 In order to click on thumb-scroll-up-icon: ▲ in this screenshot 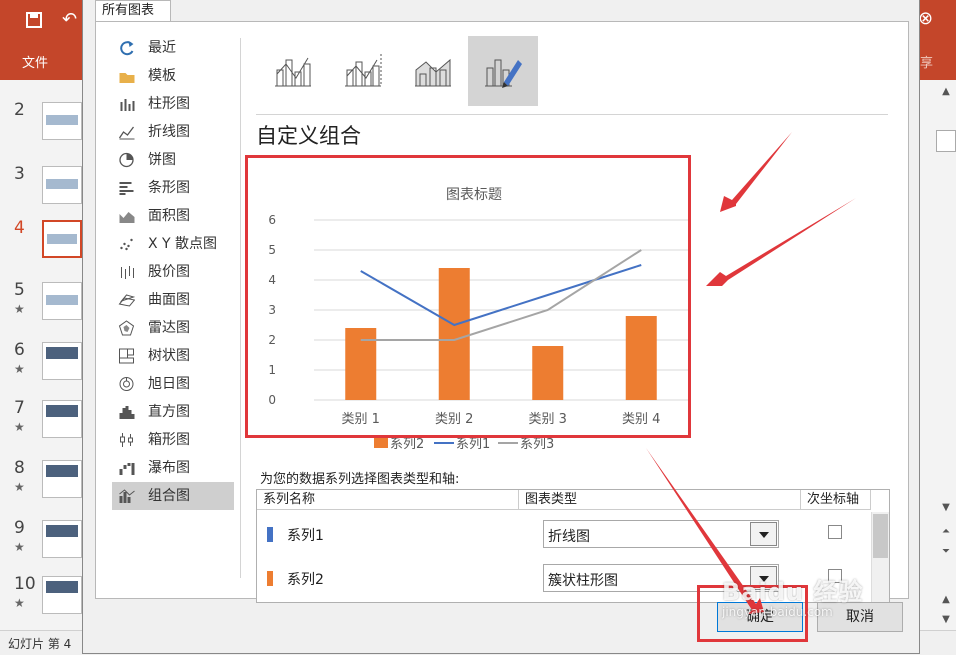, I will do `click(946, 600)`.